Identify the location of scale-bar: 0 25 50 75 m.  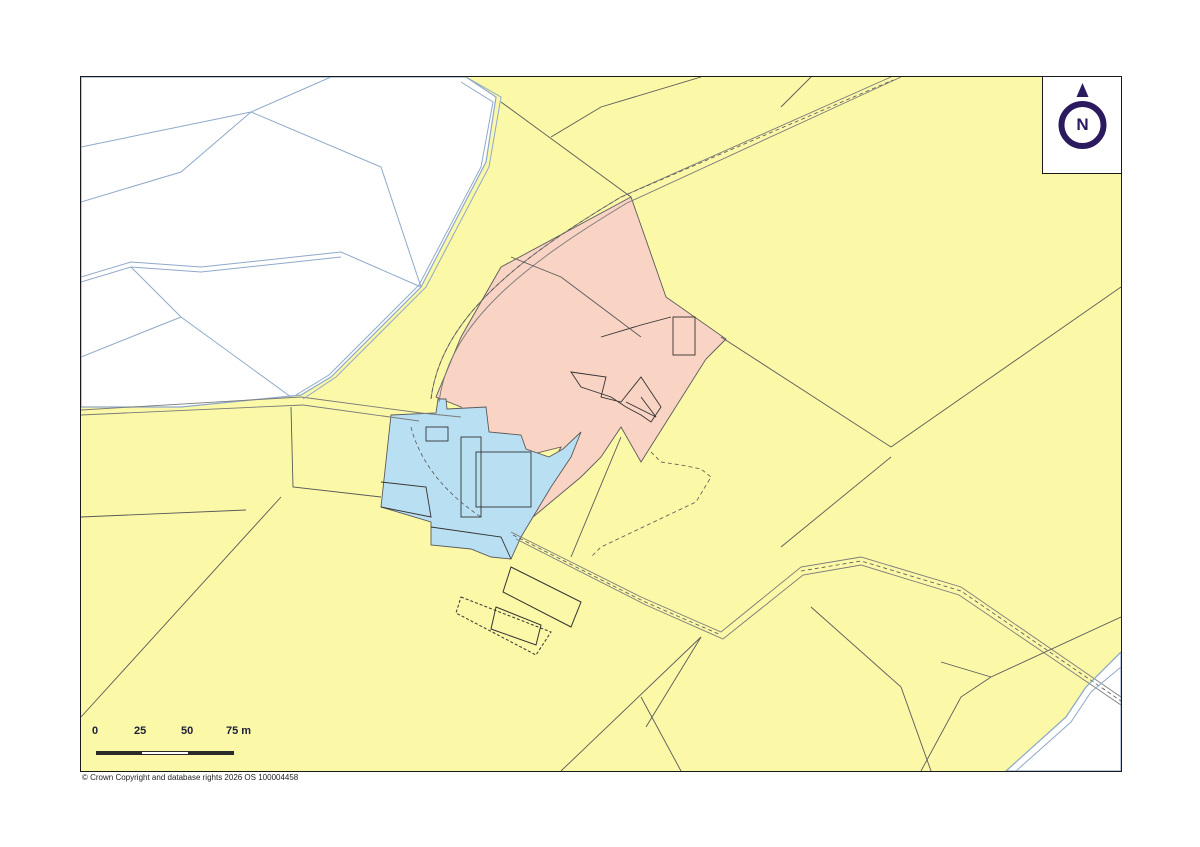
(176, 743).